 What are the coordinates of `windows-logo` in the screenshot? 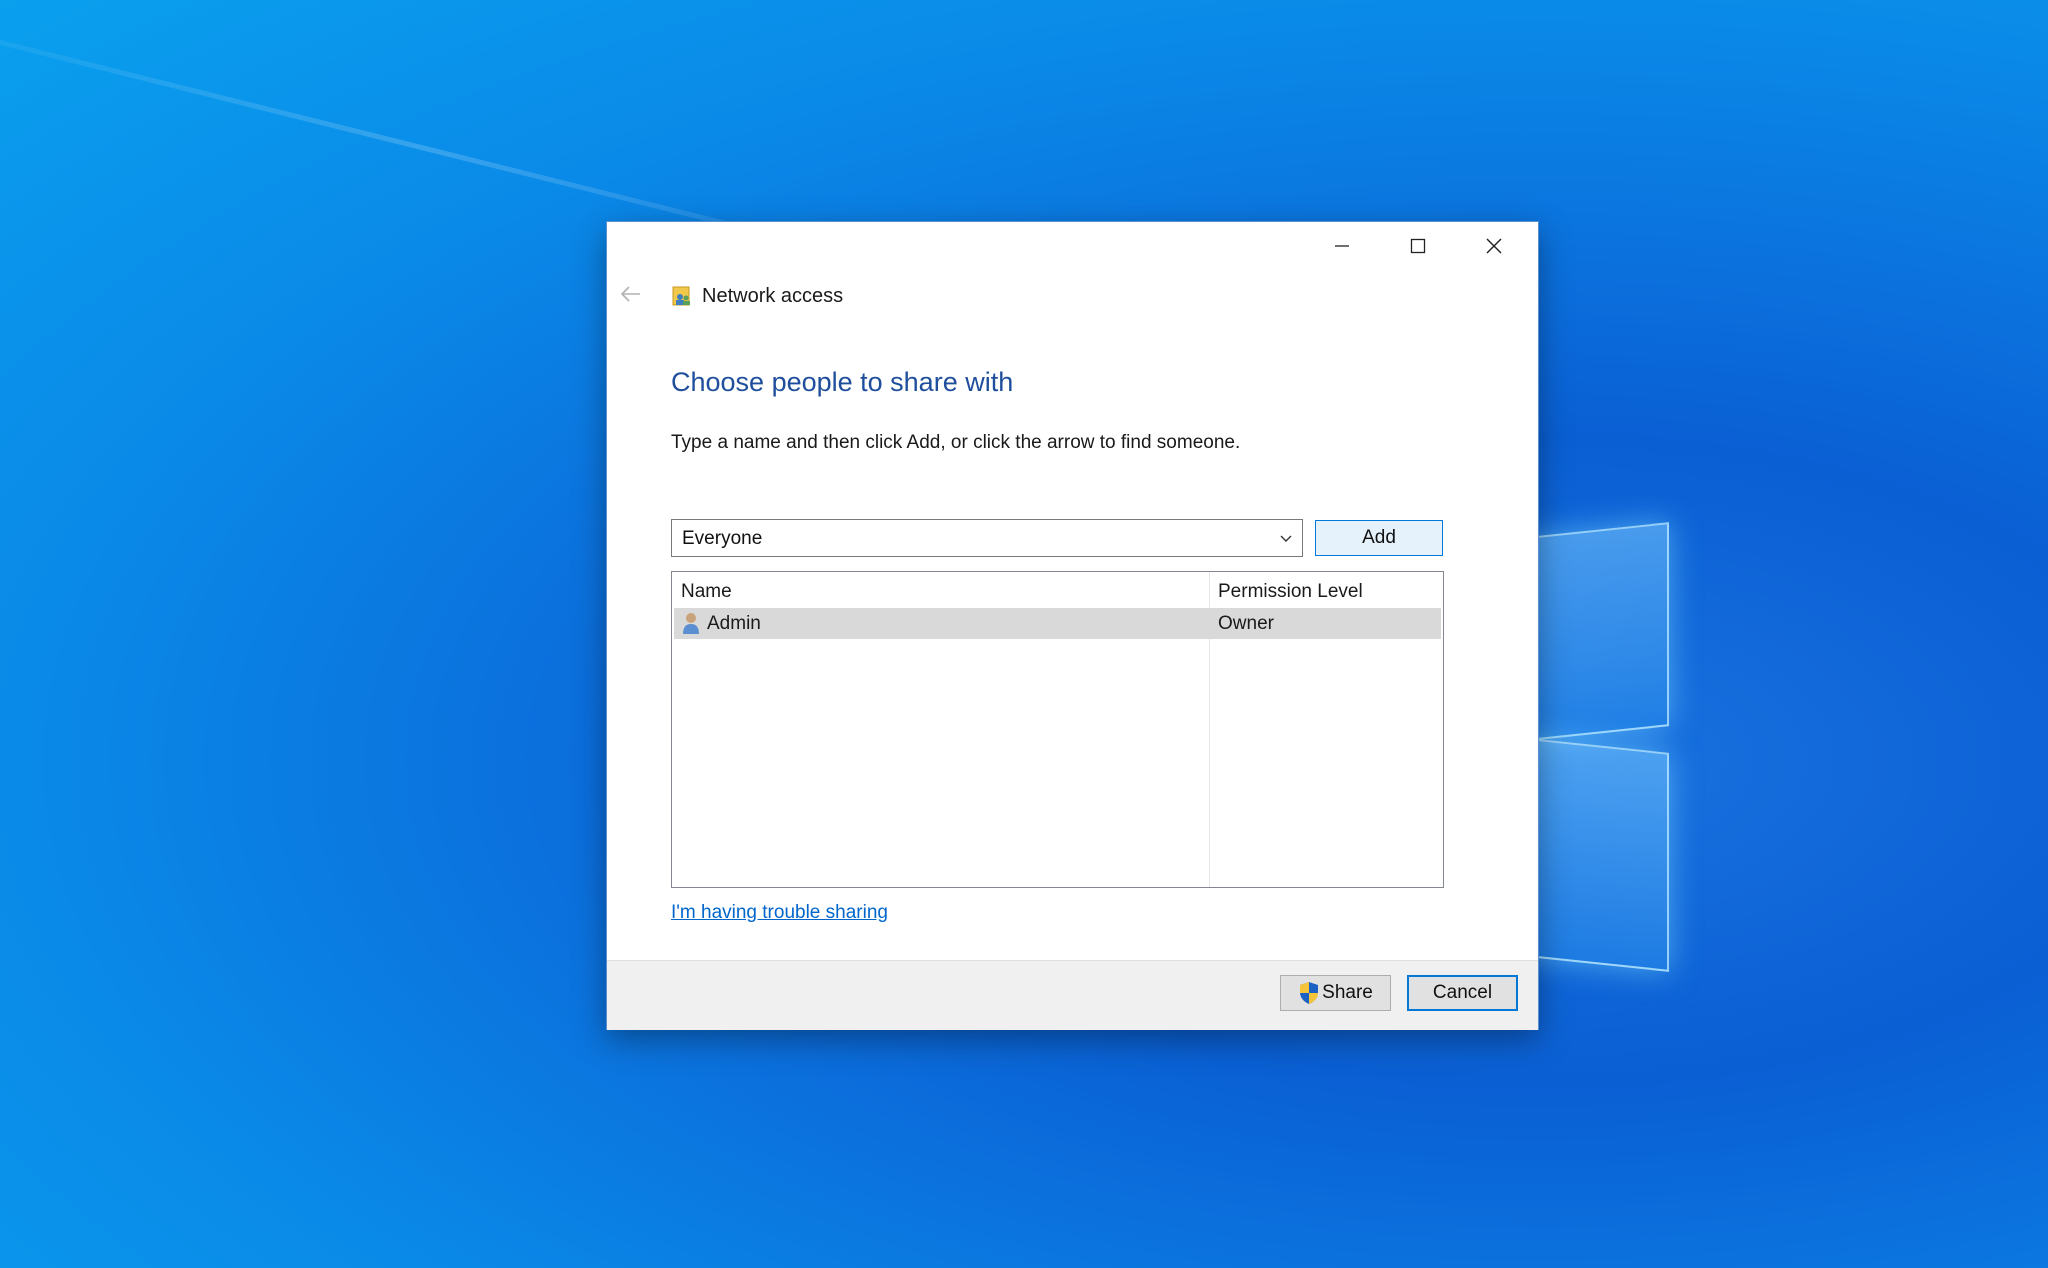 It's located at (1595, 736).